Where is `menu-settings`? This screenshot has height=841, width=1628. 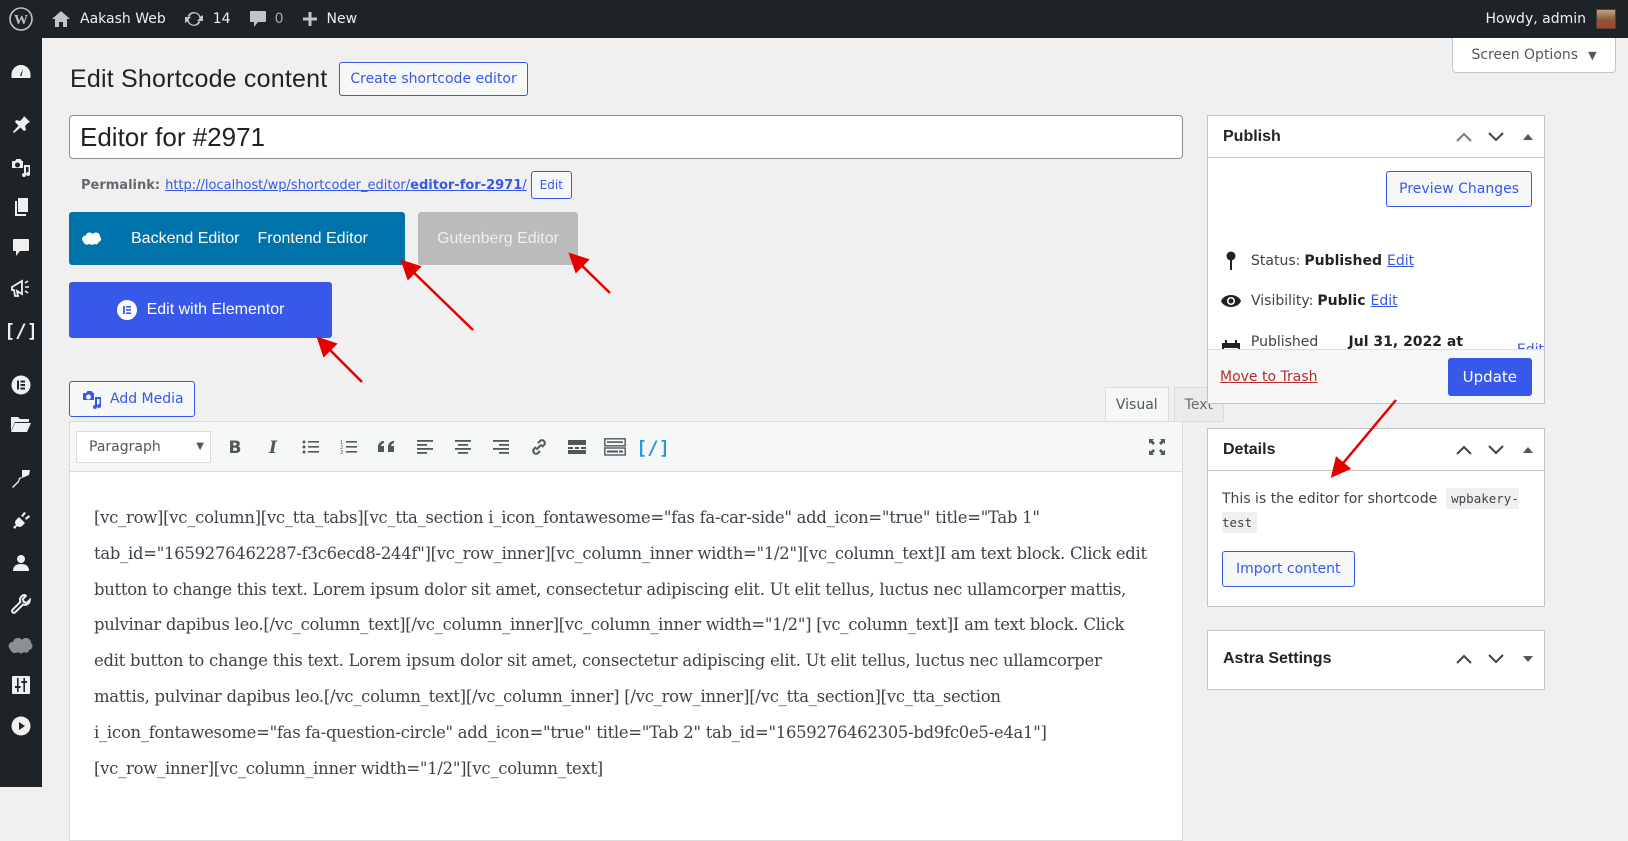 menu-settings is located at coordinates (21, 685).